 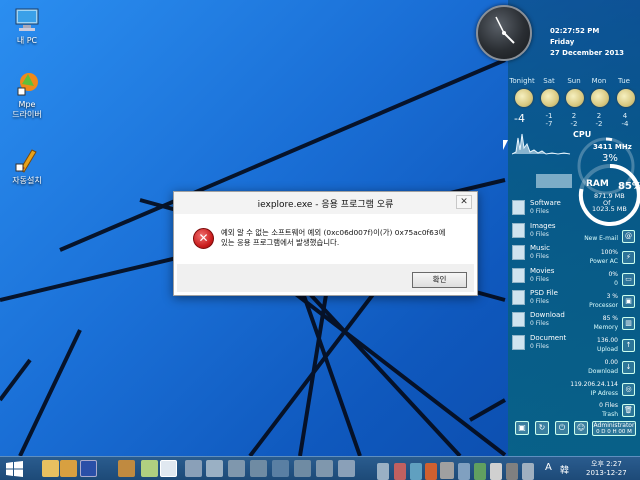 I want to click on stat-value: 0 Files, so click(x=608, y=405).